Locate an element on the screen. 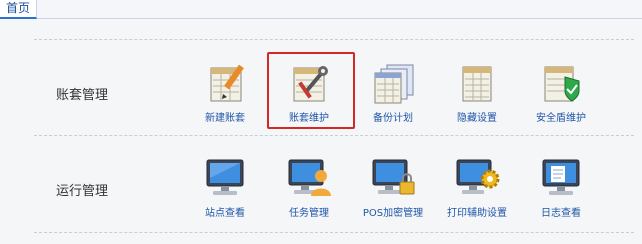  divider-top is located at coordinates (334, 39).